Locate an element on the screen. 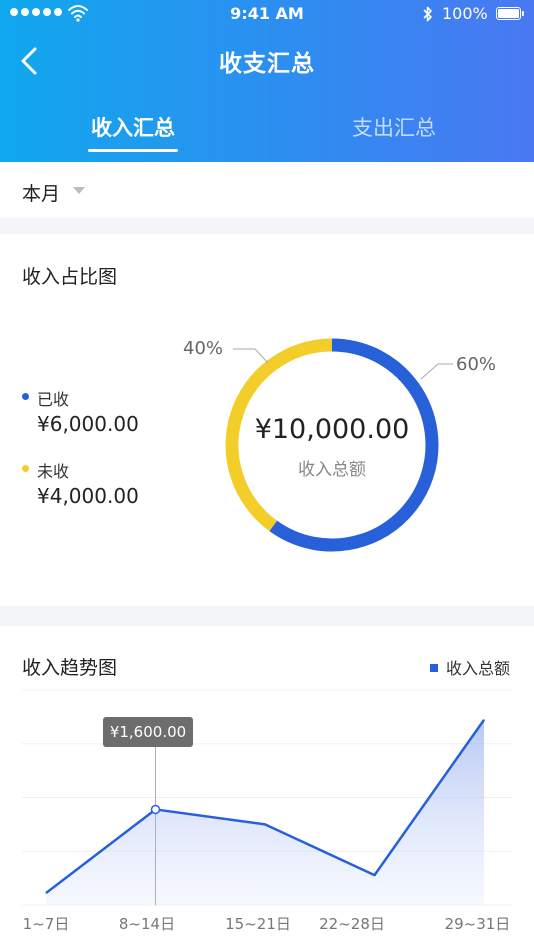 The width and height of the screenshot is (534, 950). x-tick-label: 22~28日 is located at coordinates (352, 924).